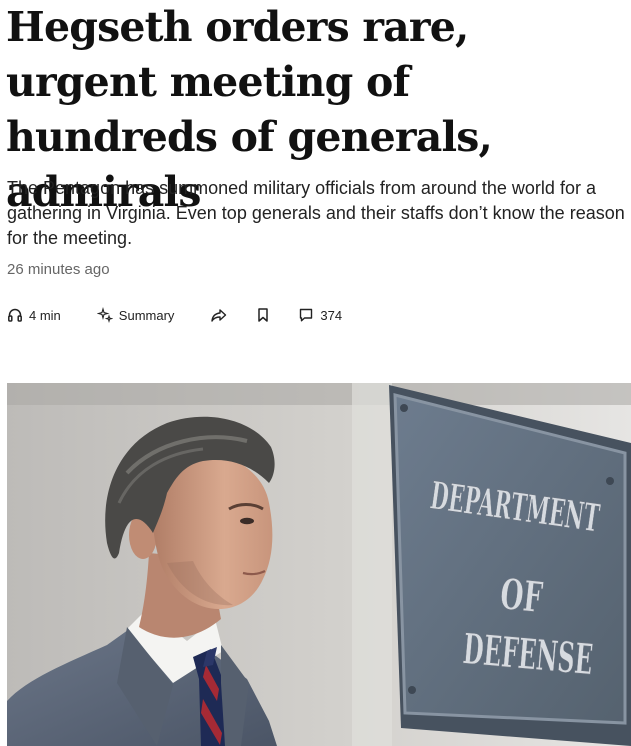 The height and width of the screenshot is (746, 631). What do you see at coordinates (521, 595) in the screenshot?
I see `plaque-line-2: OF` at bounding box center [521, 595].